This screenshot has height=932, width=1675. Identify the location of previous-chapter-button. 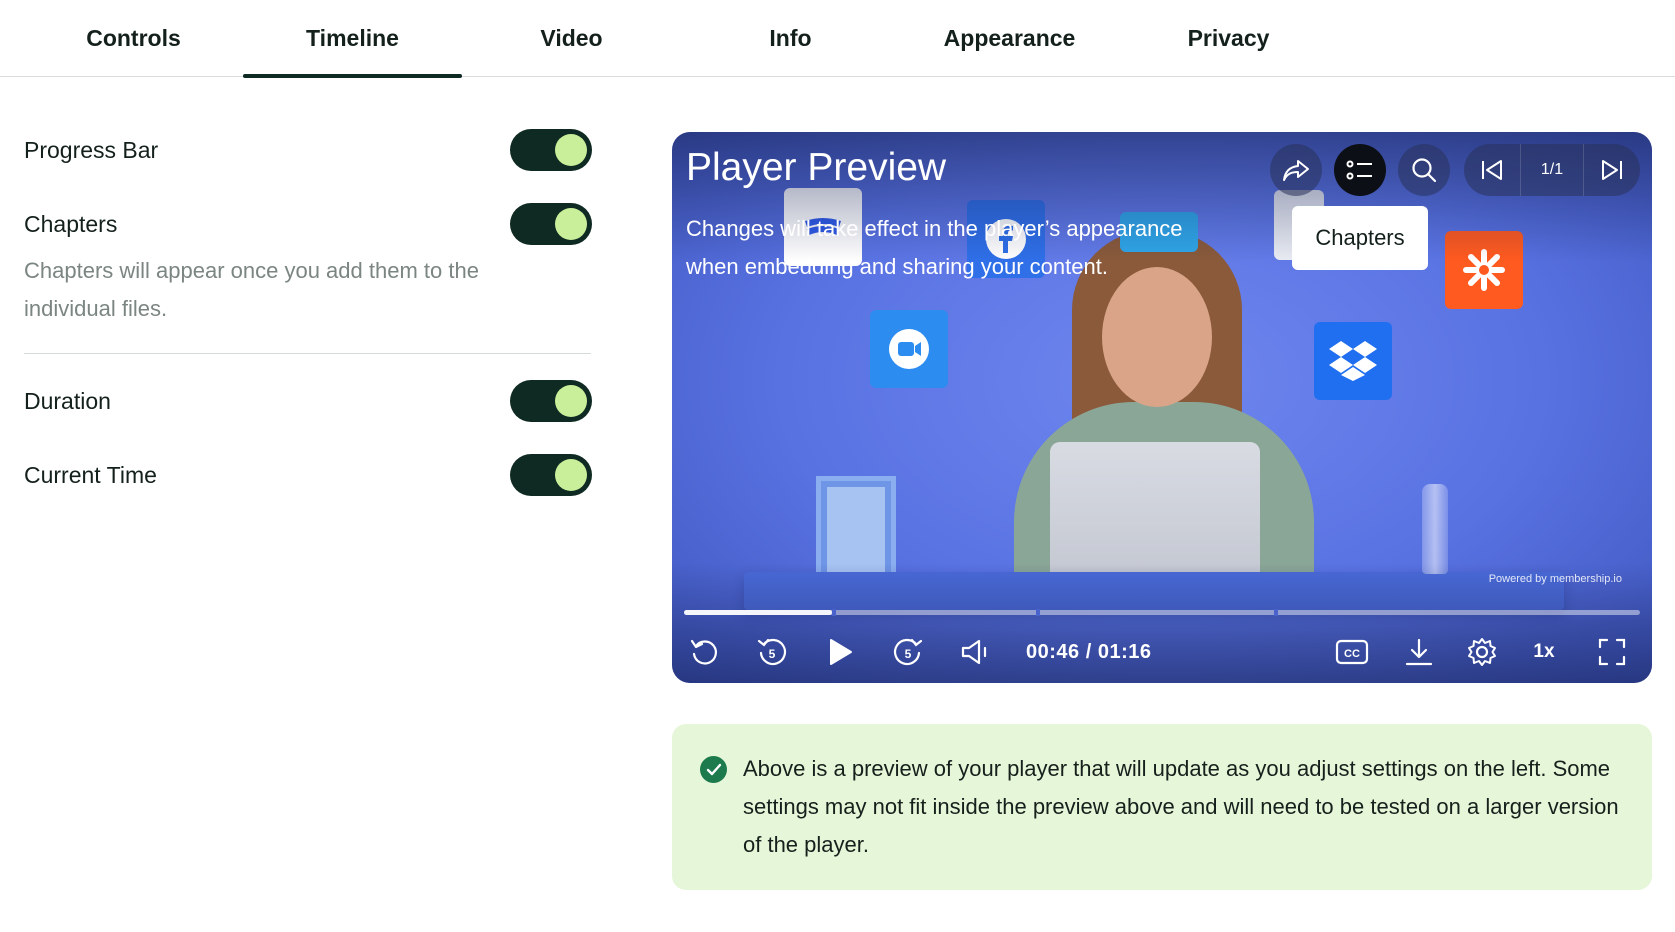
(1492, 170).